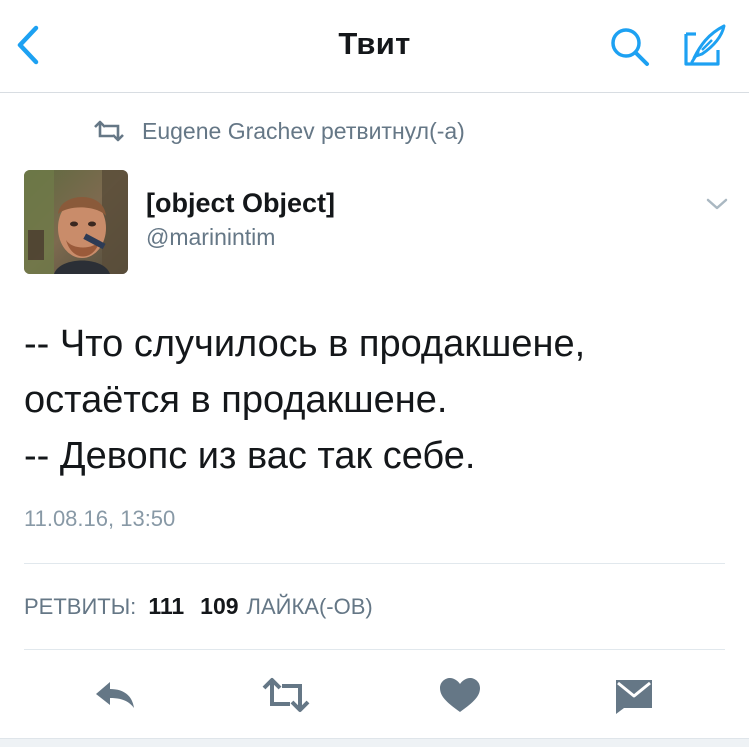 The image size is (749, 747). Describe the element at coordinates (374, 46) in the screenshot. I see `navigation-bar: Твит` at that location.